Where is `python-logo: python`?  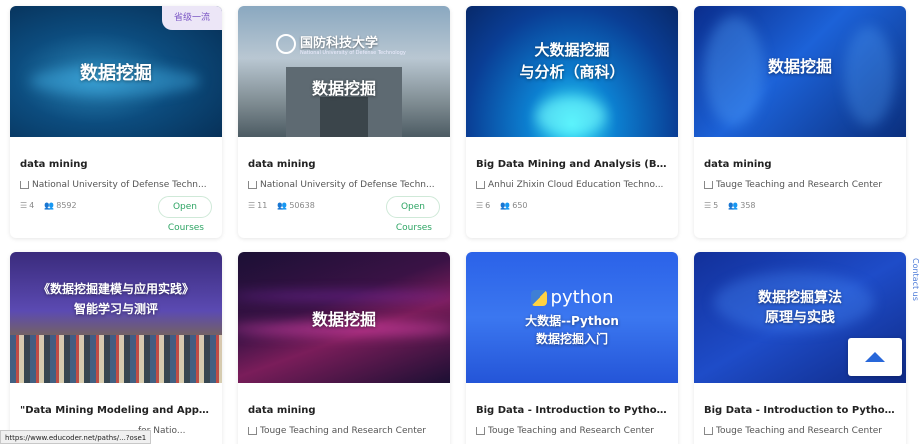
python-logo: python is located at coordinates (572, 297).